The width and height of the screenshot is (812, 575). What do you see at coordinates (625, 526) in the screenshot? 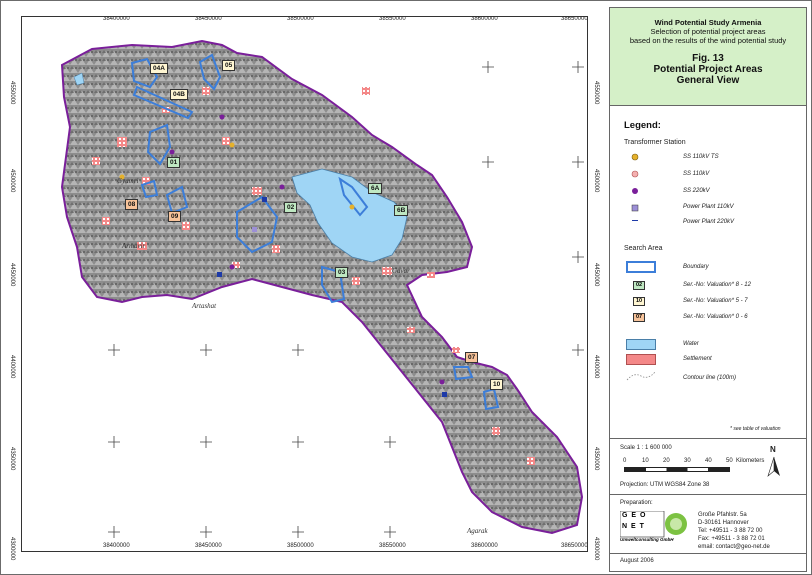
I see `logo-letter: N` at bounding box center [625, 526].